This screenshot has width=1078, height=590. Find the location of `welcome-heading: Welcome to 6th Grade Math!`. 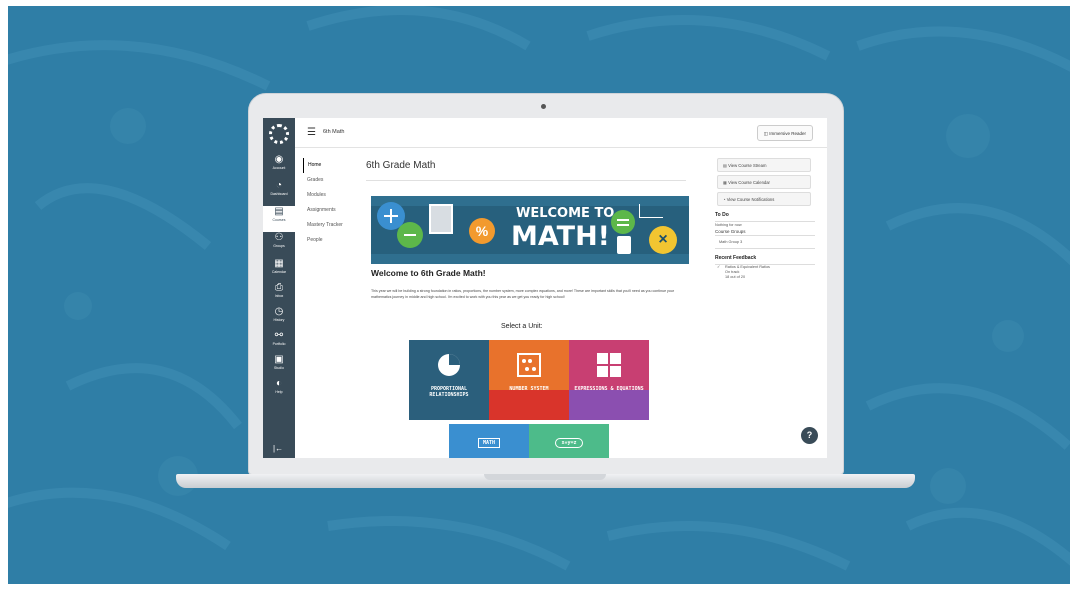

welcome-heading: Welcome to 6th Grade Math! is located at coordinates (428, 273).